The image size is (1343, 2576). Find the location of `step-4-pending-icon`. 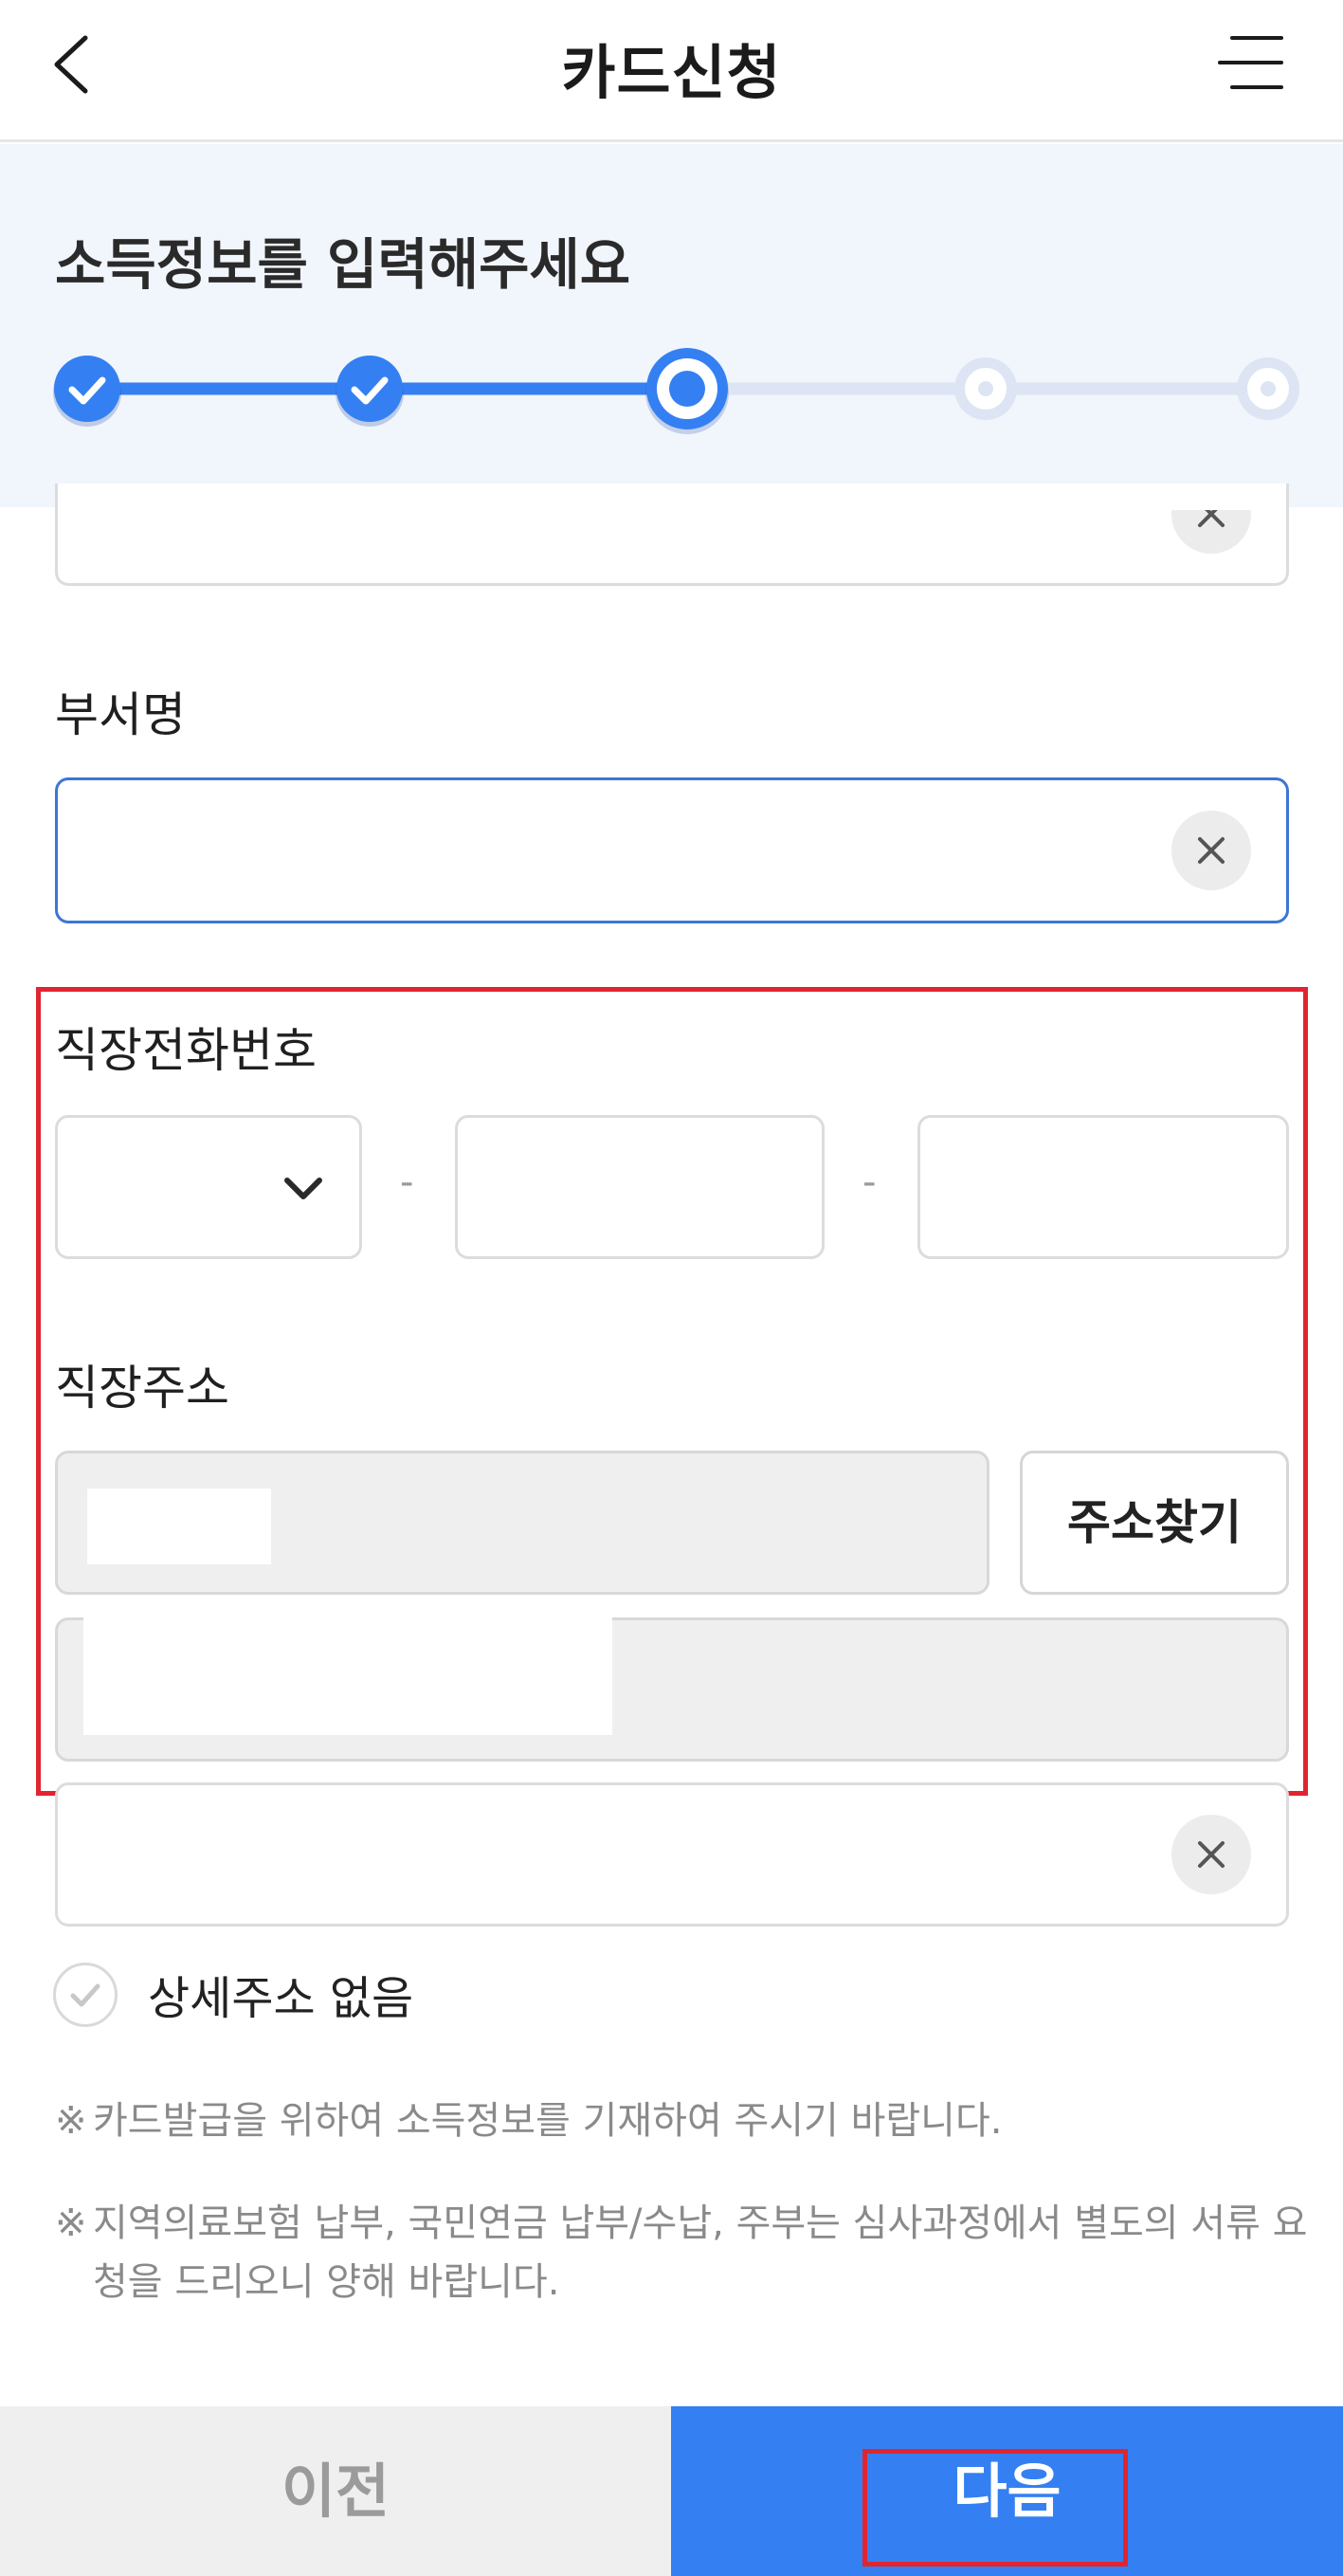

step-4-pending-icon is located at coordinates (985, 388).